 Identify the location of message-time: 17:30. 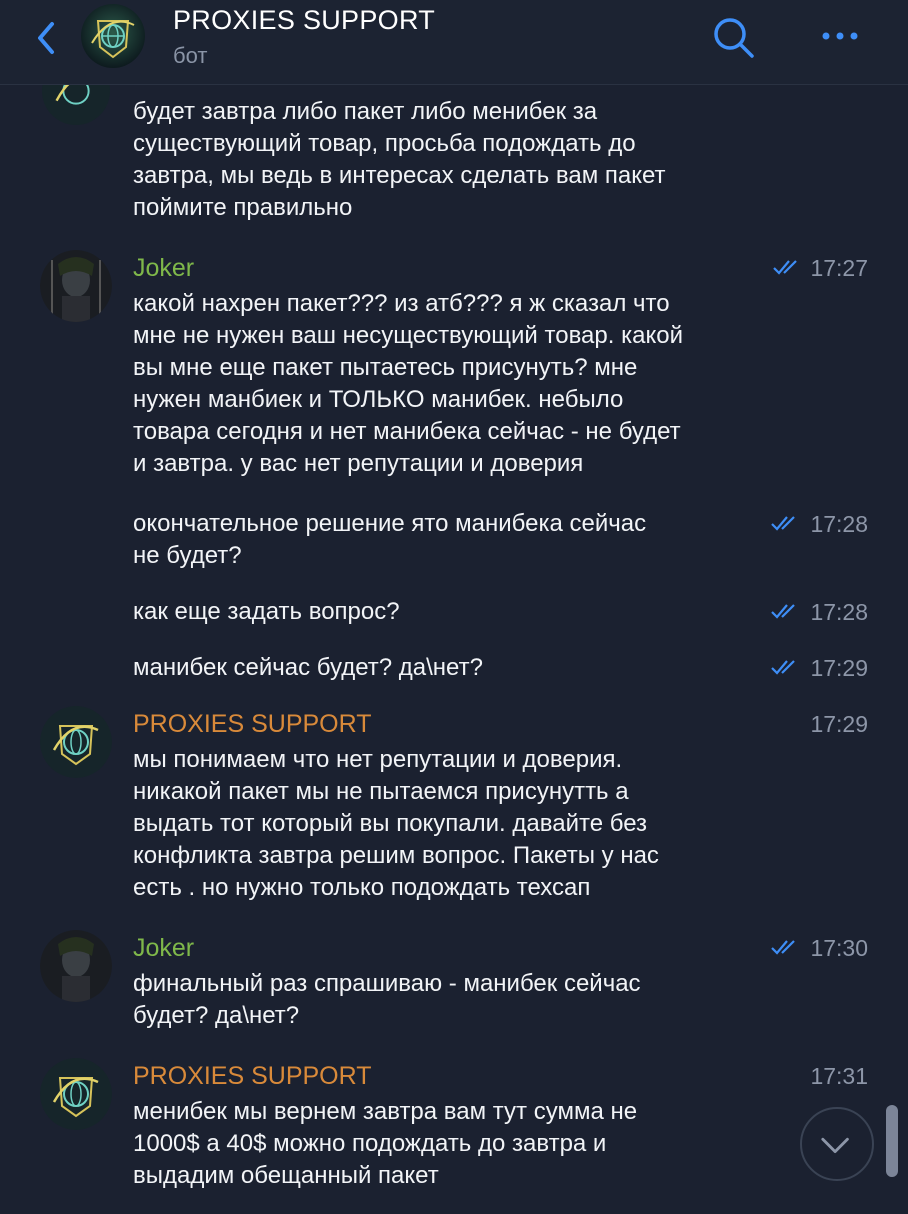
(839, 948).